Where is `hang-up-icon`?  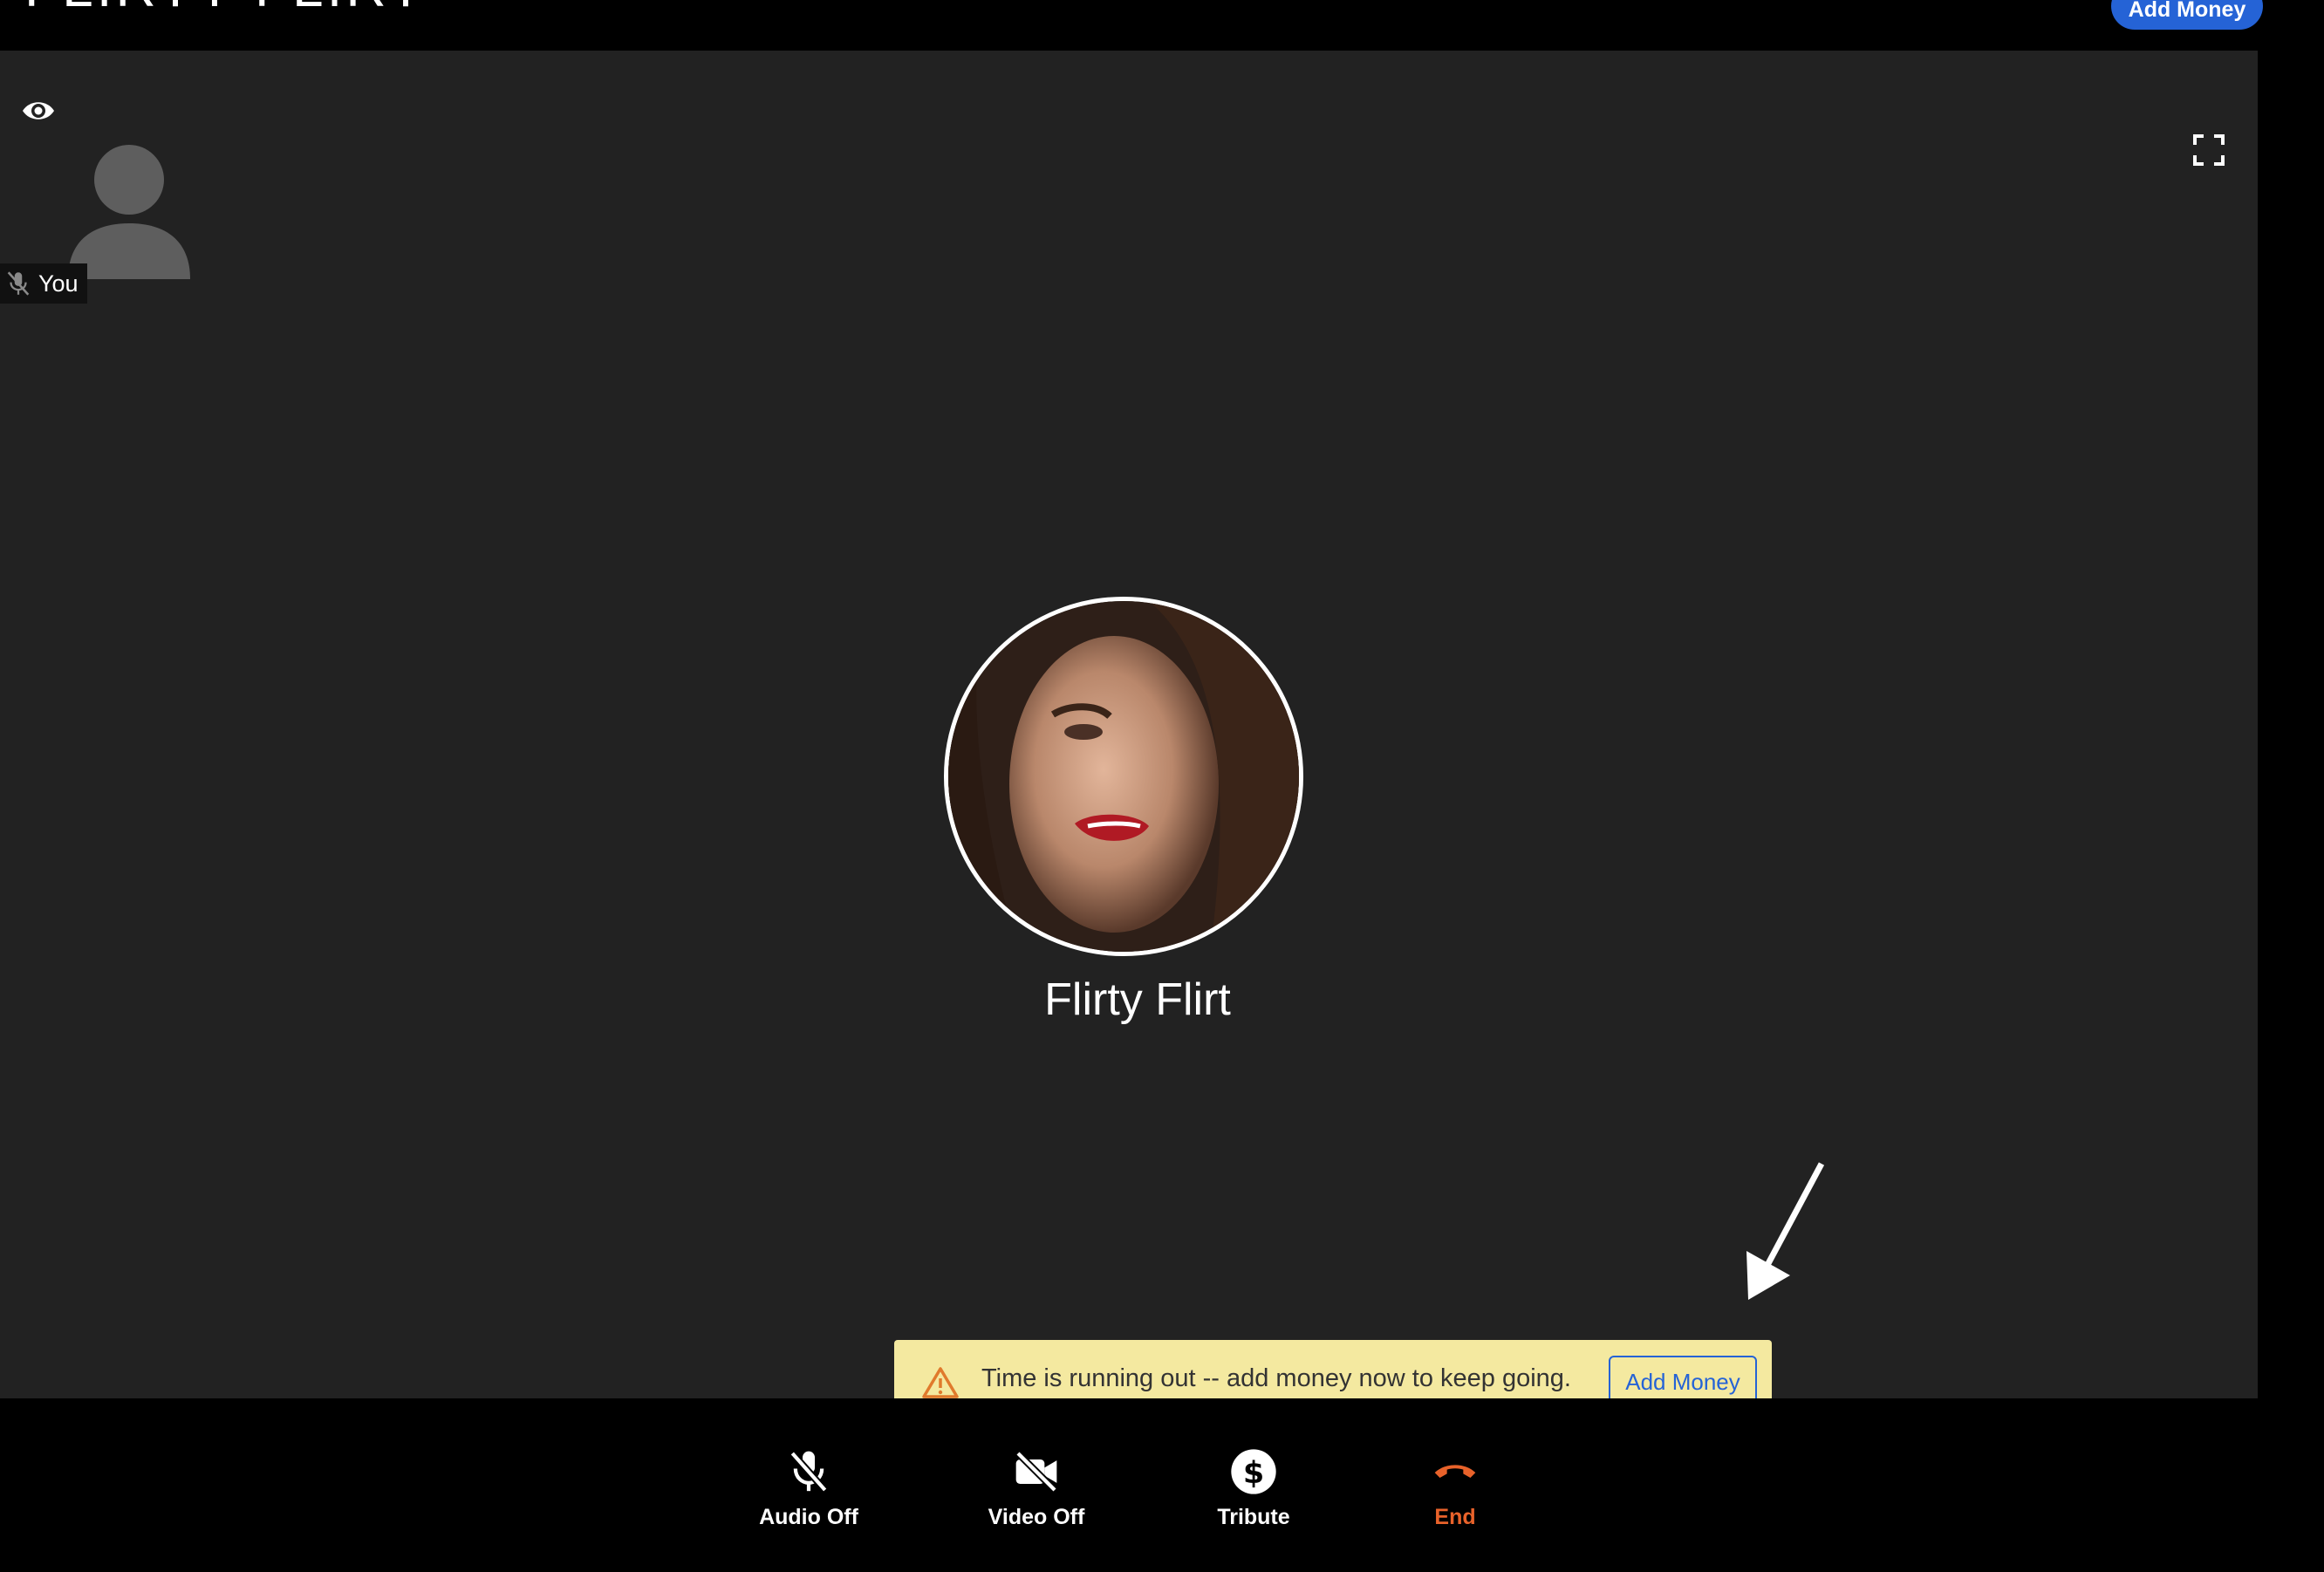 hang-up-icon is located at coordinates (1455, 1471).